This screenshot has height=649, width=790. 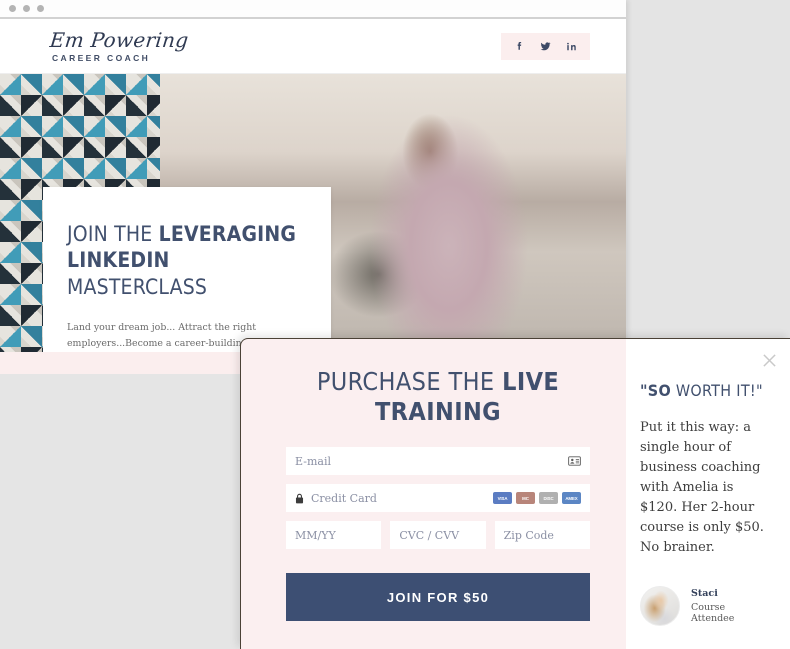 I want to click on window-close-dot, so click(x=12, y=8).